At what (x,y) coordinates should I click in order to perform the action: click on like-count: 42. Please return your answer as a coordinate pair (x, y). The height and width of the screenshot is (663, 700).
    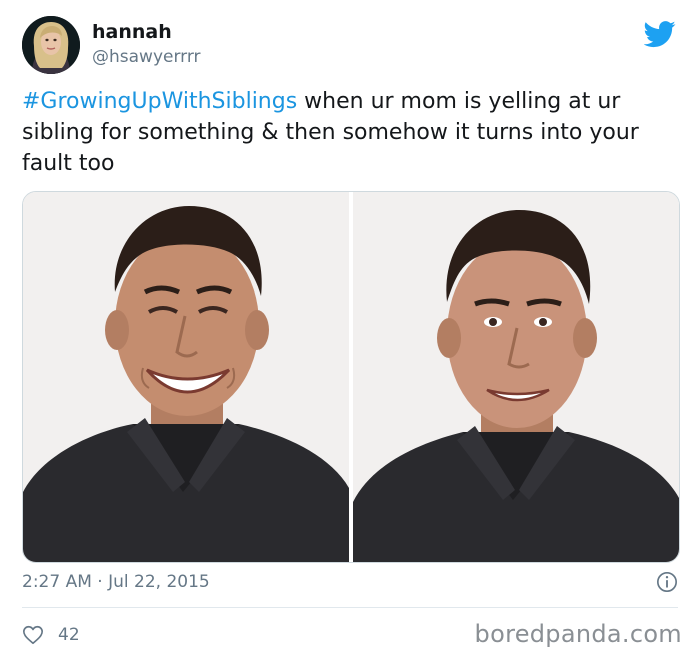
    Looking at the image, I should click on (69, 635).